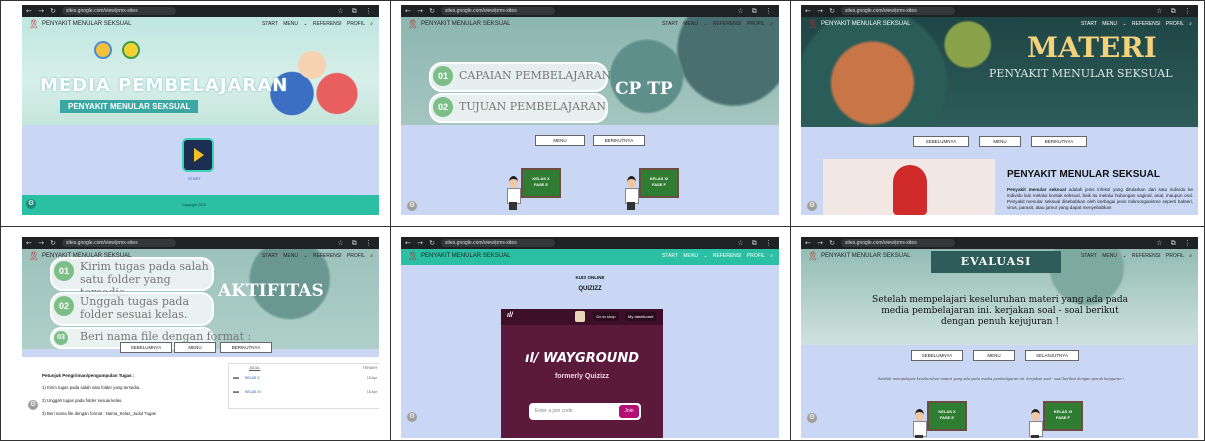 The width and height of the screenshot is (1205, 441). Describe the element at coordinates (554, 411) in the screenshot. I see `join-code-placeholder: Enter a join code` at that location.